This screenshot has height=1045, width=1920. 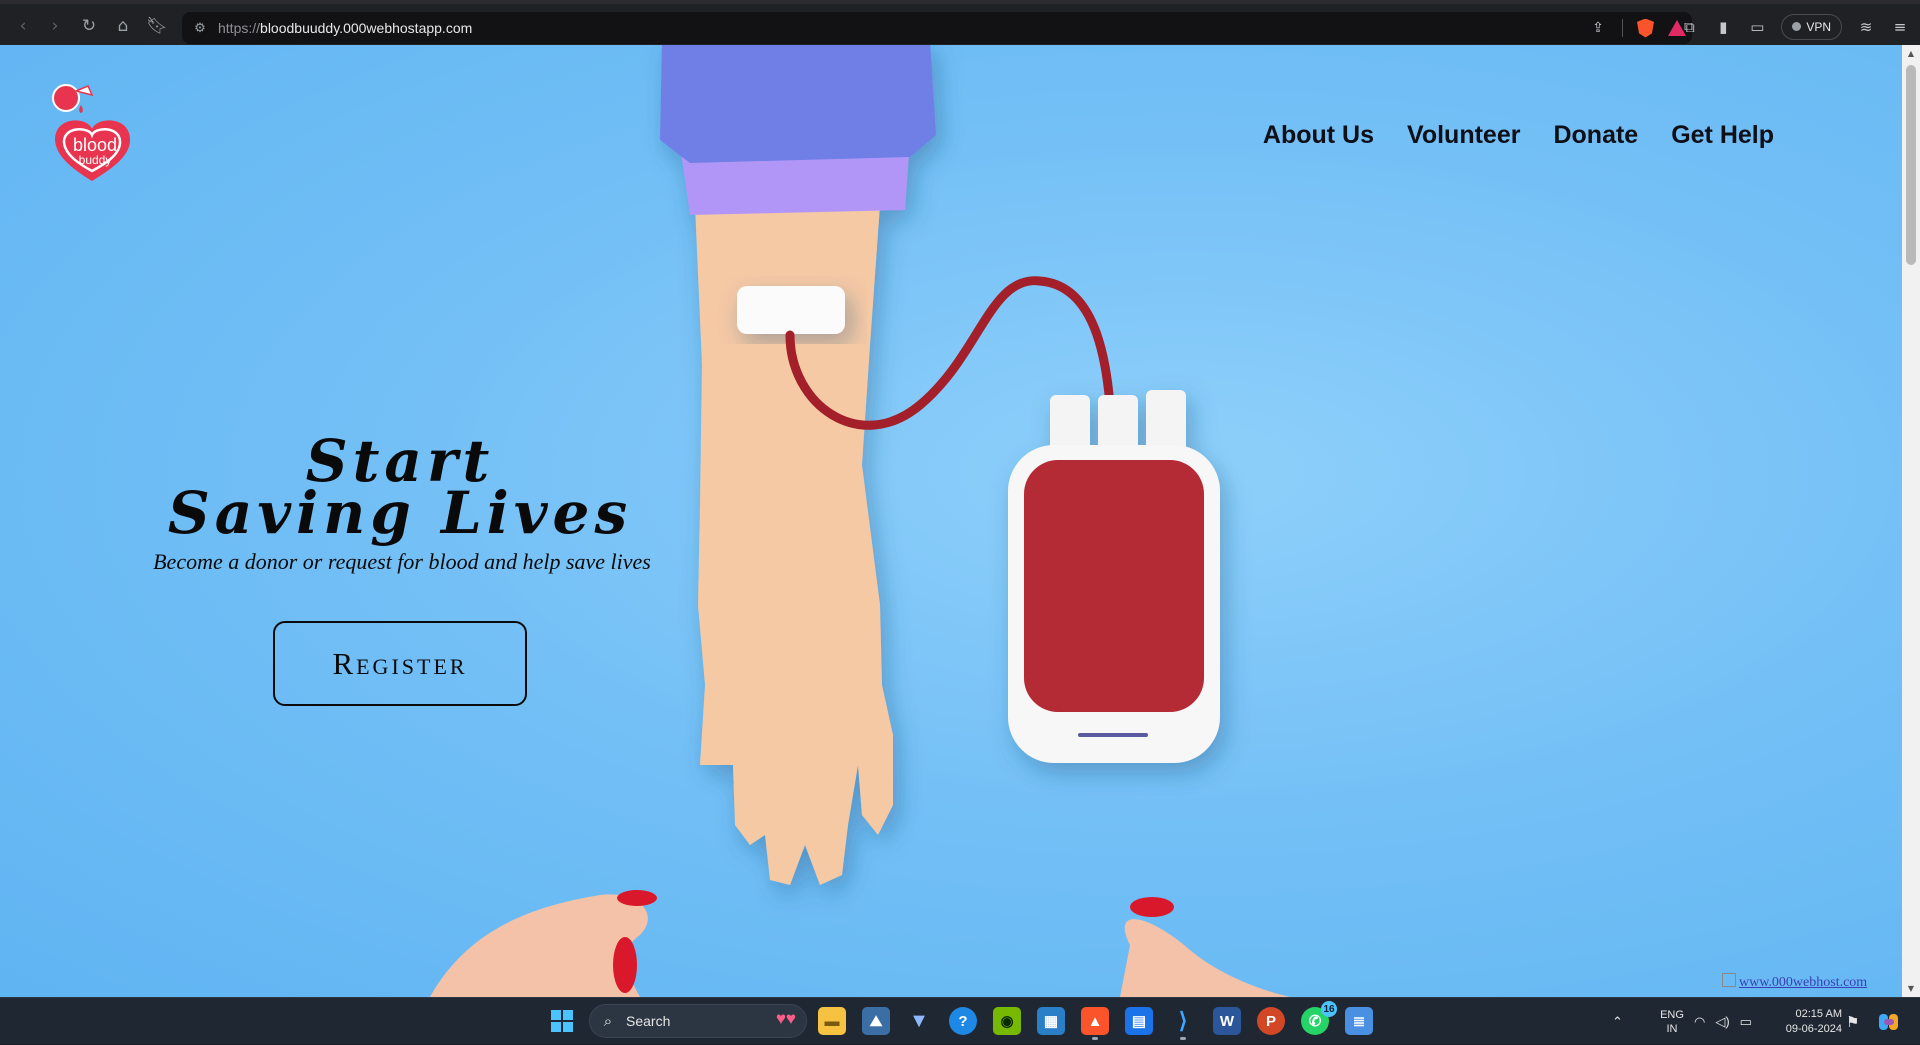 I want to click on wallet-icon: ▭, so click(x=1757, y=27).